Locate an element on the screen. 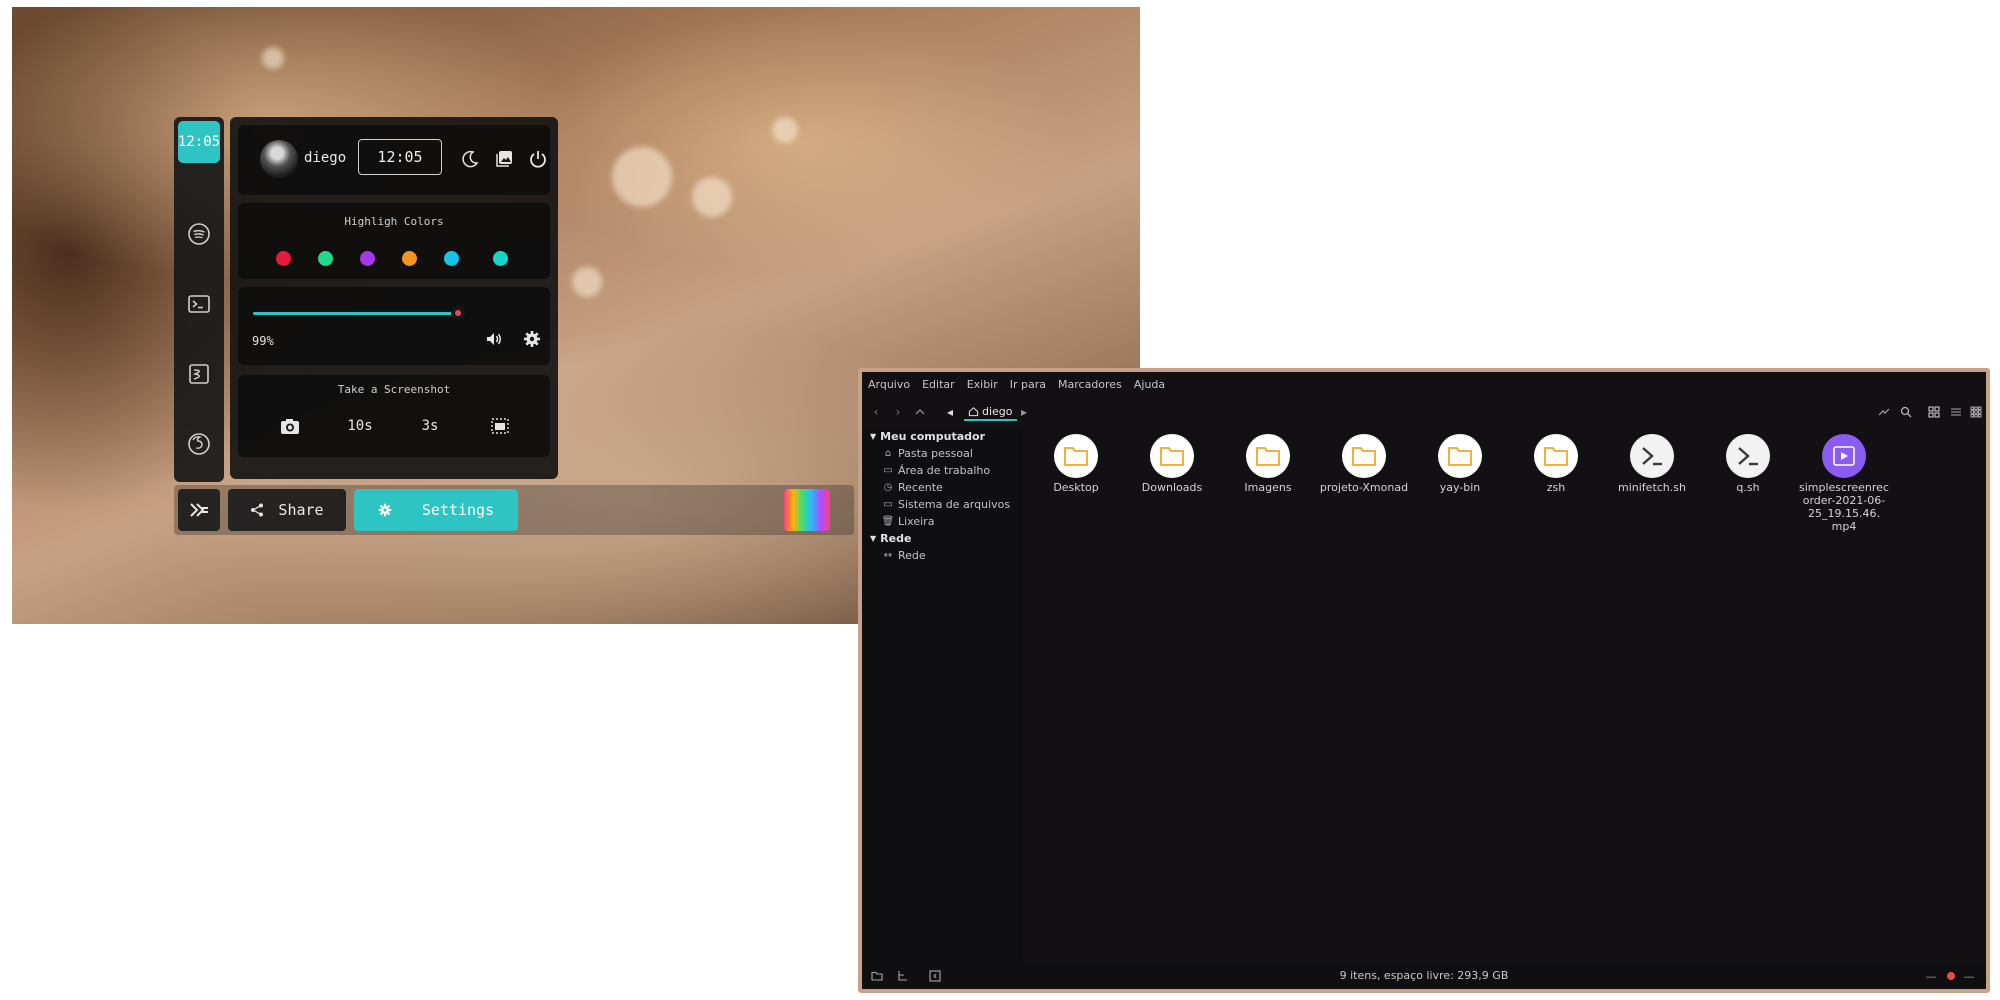  volume-slider-track is located at coordinates (354, 313).